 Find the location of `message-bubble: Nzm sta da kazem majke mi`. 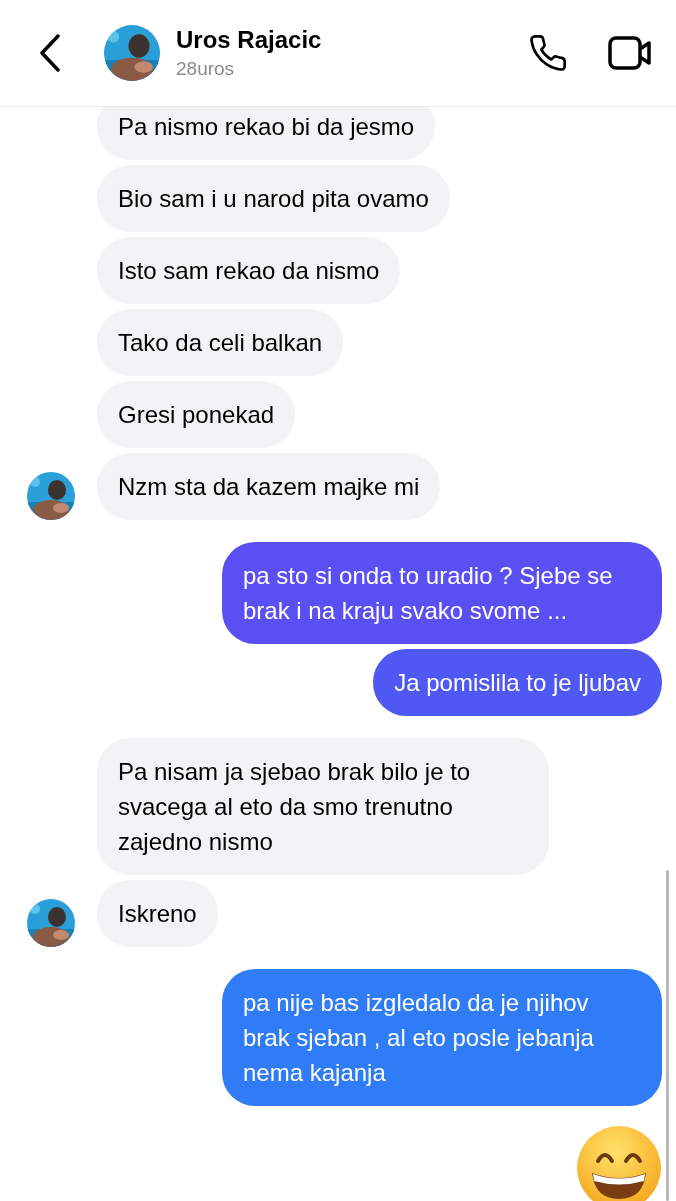

message-bubble: Nzm sta da kazem majke mi is located at coordinates (269, 486).